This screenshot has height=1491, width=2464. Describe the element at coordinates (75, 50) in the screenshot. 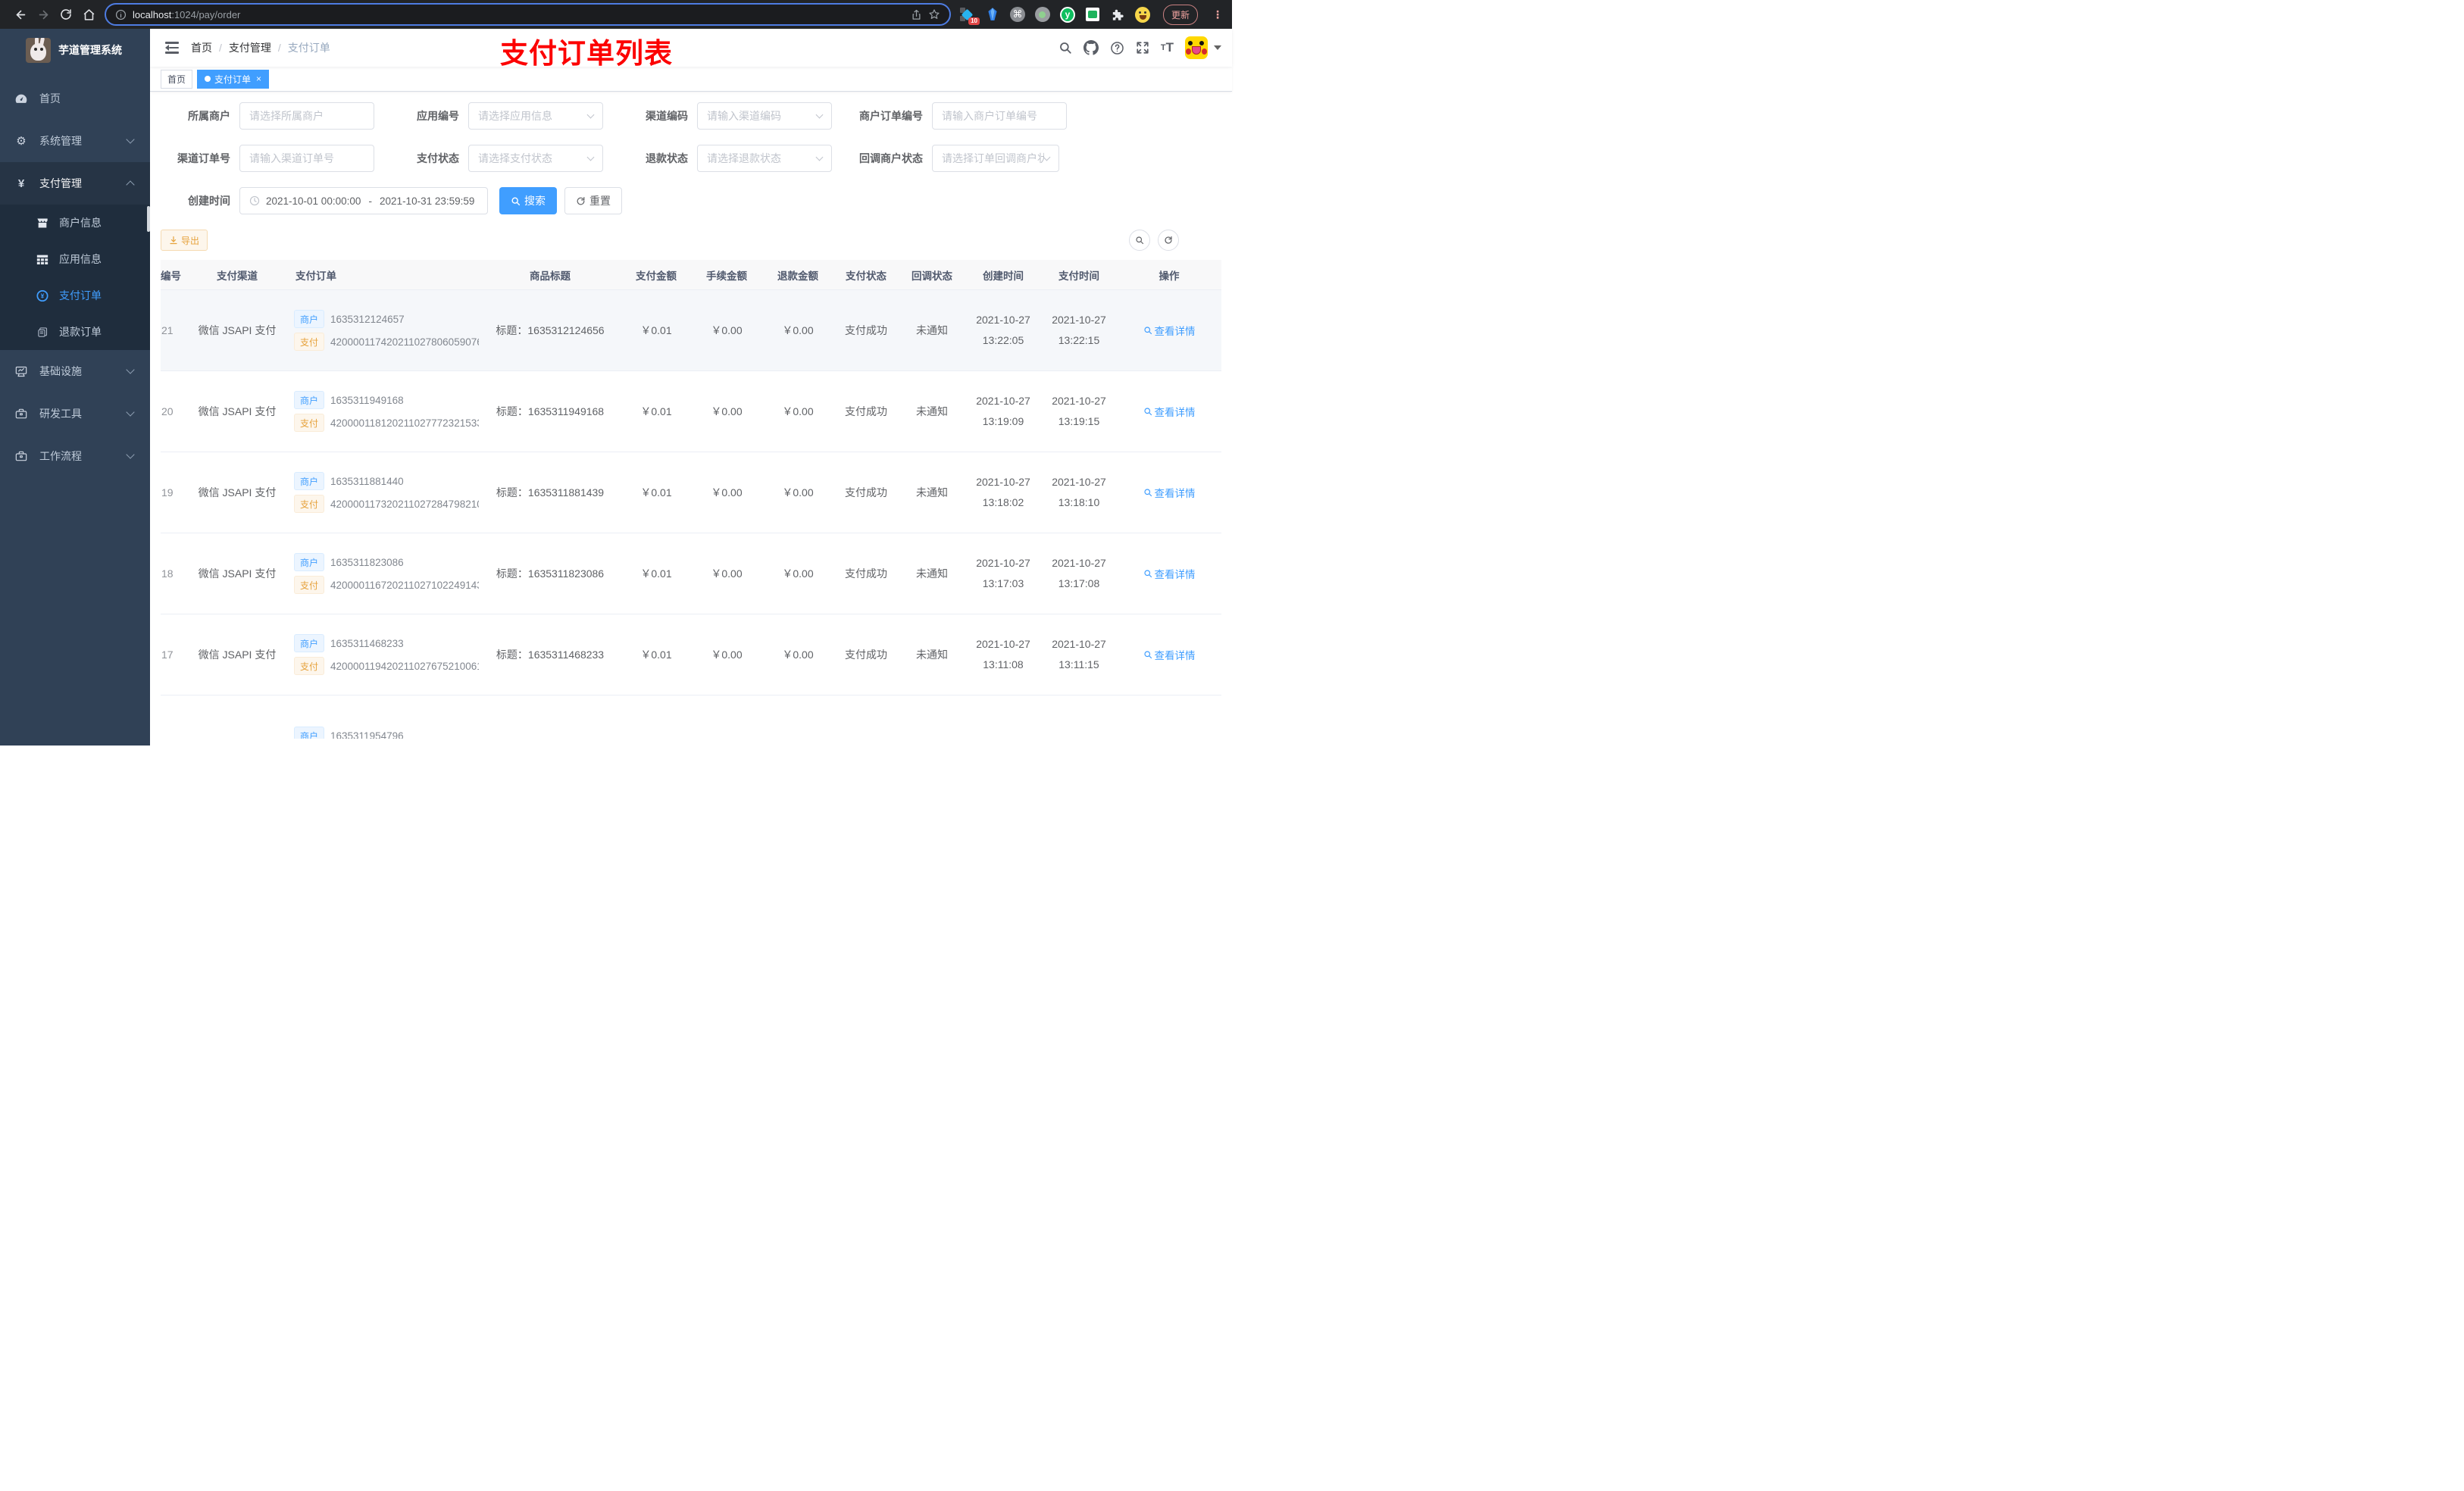

I see `app-logo-row: 芋道管理系统` at that location.